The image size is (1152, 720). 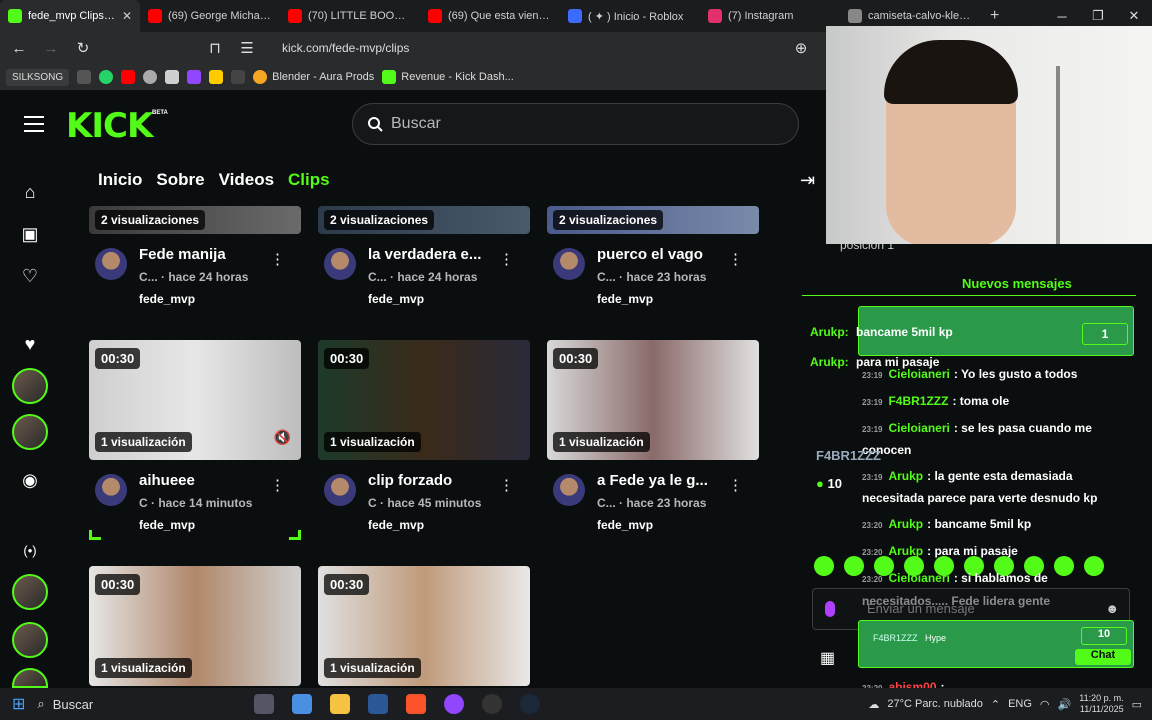 I want to click on bookmark-blender: Blender - Aura Prods, so click(x=313, y=77).